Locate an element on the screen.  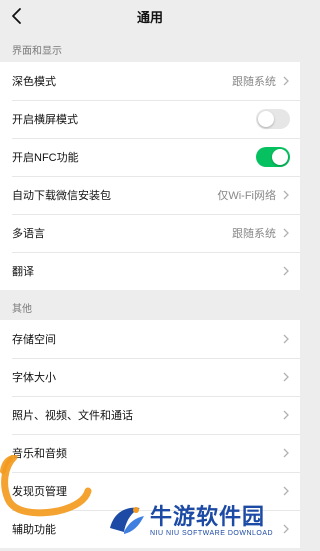
landscape-toggle is located at coordinates (273, 119).